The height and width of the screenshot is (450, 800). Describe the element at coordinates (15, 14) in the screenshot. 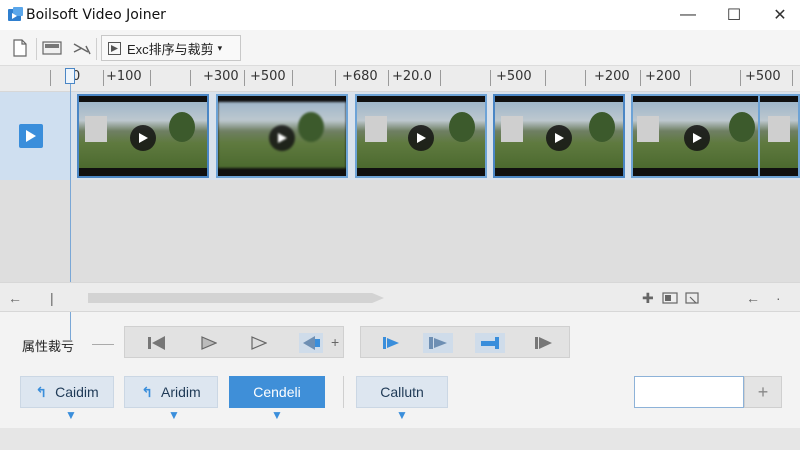

I see `app-logo-icon` at that location.